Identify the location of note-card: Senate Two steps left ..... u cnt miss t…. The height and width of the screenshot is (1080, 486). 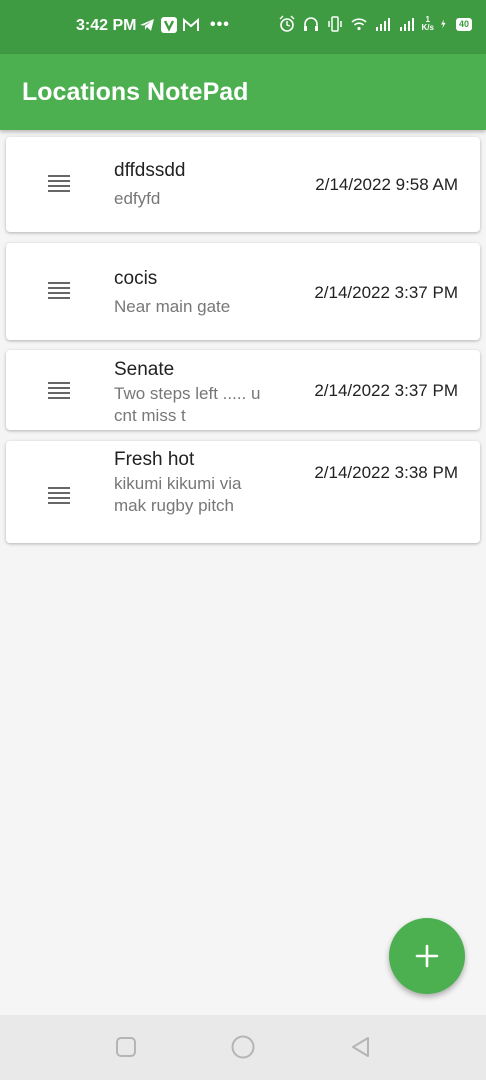
(243, 390).